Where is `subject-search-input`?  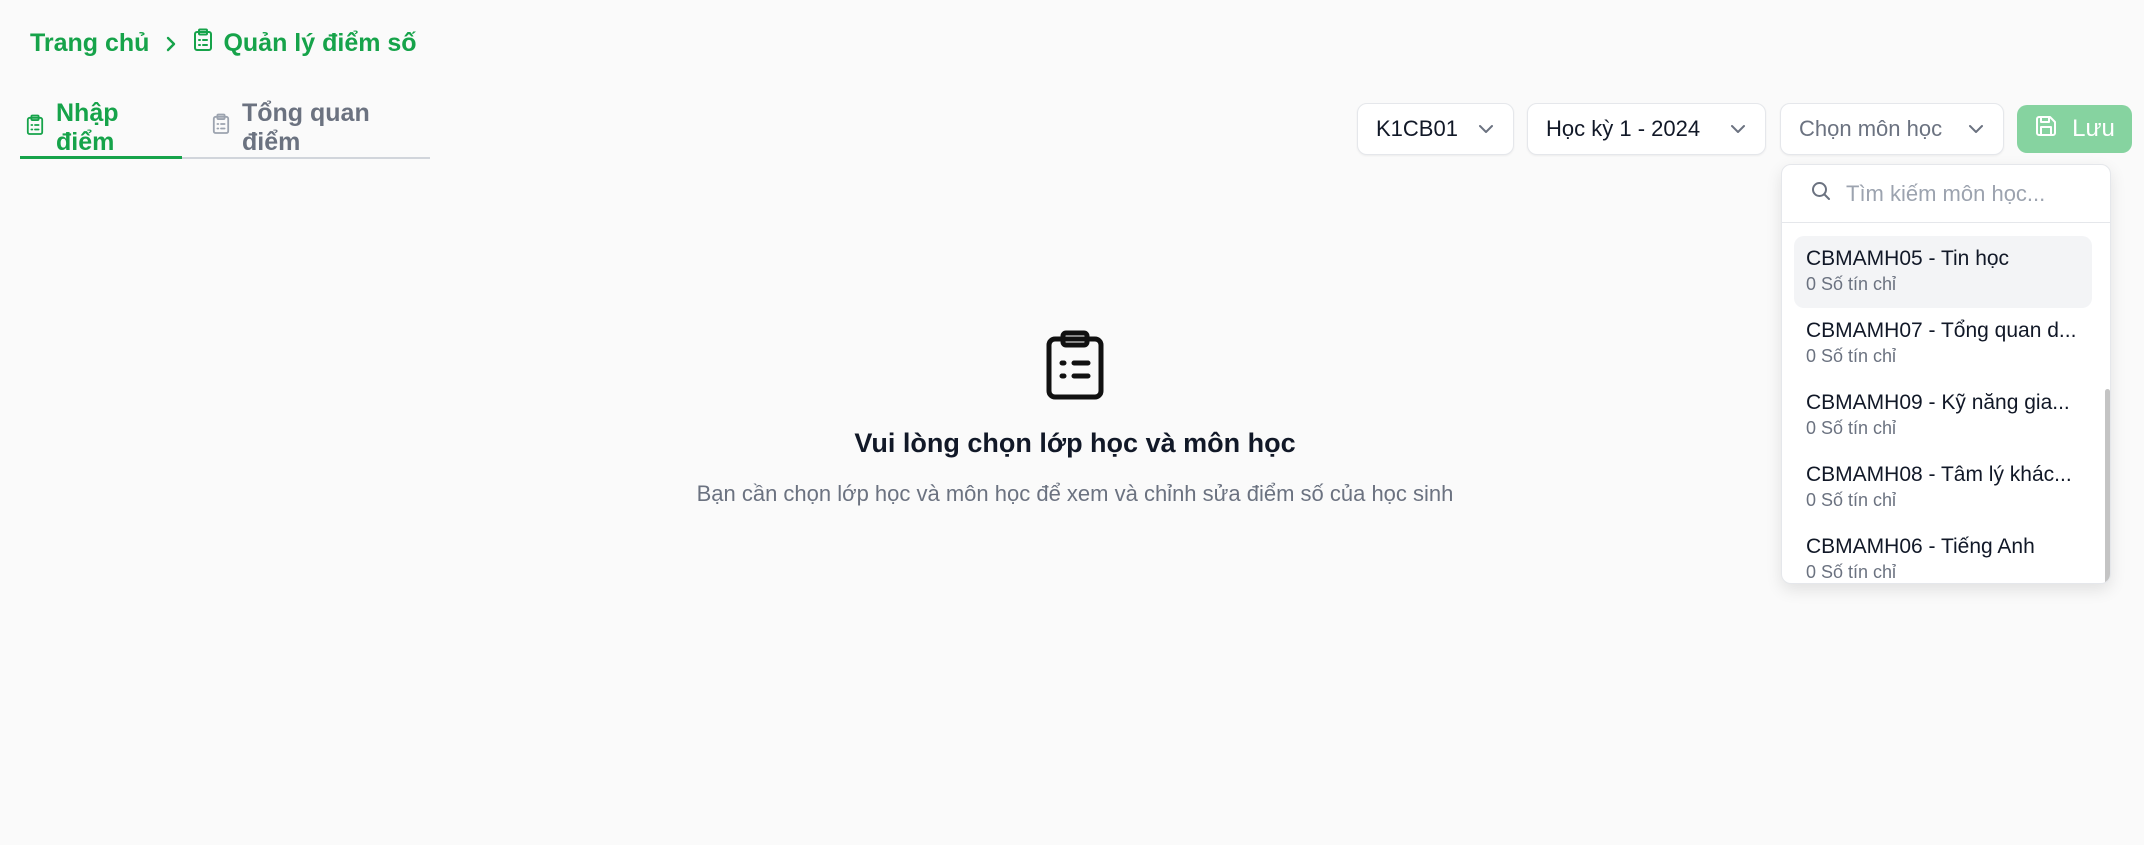
subject-search-input is located at coordinates (1971, 193).